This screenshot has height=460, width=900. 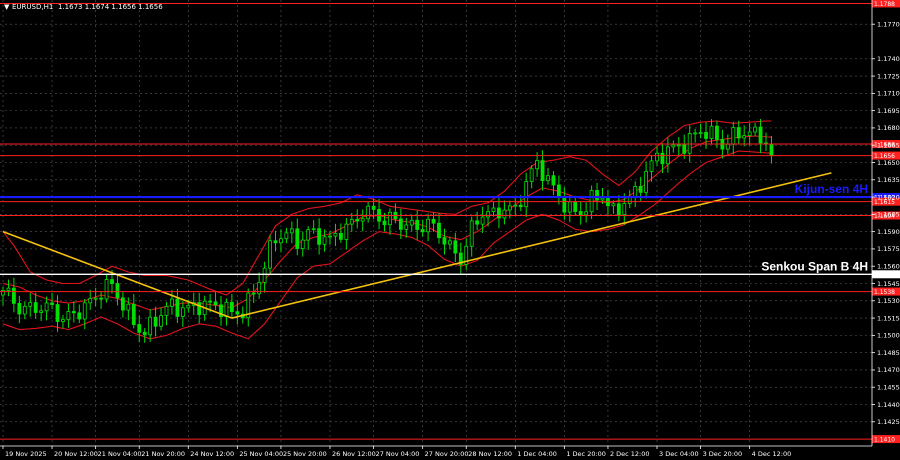 What do you see at coordinates (76, 454) in the screenshot?
I see `x-tick-label: 20 Nov 12:00` at bounding box center [76, 454].